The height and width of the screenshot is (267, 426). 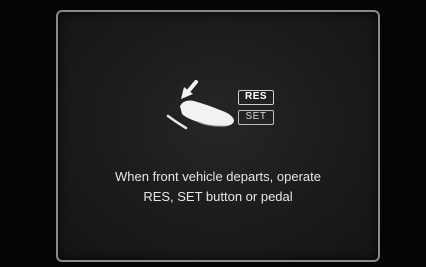 I want to click on resume-instruction-graphic: RES SET, so click(x=220, y=105).